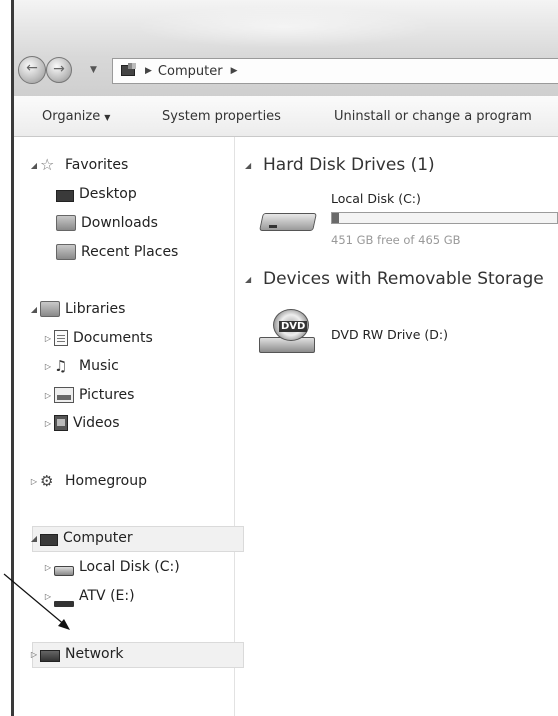 This screenshot has height=716, width=558. Describe the element at coordinates (93, 70) in the screenshot. I see `recent-pages-dropdown-icon: ▼` at that location.